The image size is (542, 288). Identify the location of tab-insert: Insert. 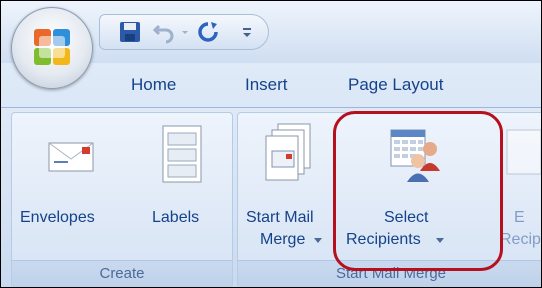
(266, 85).